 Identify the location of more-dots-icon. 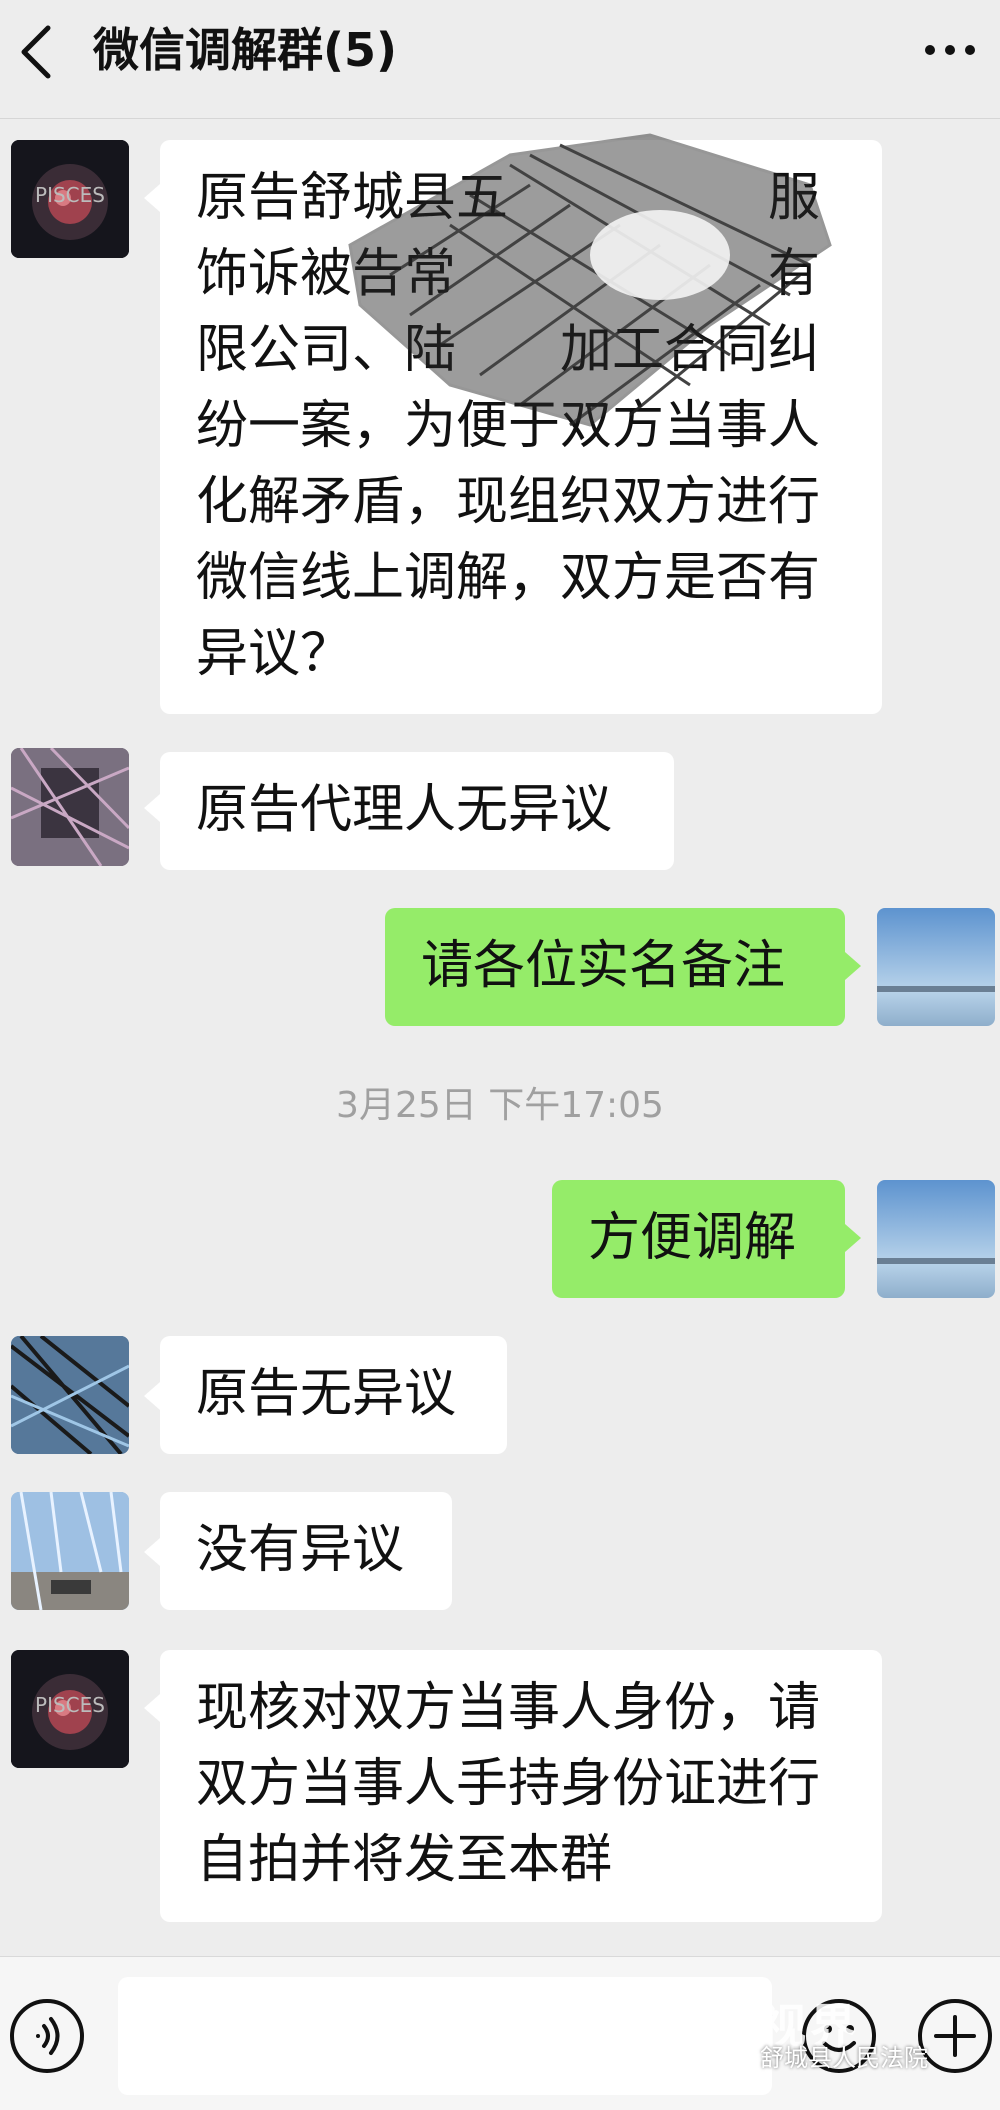
(950, 50).